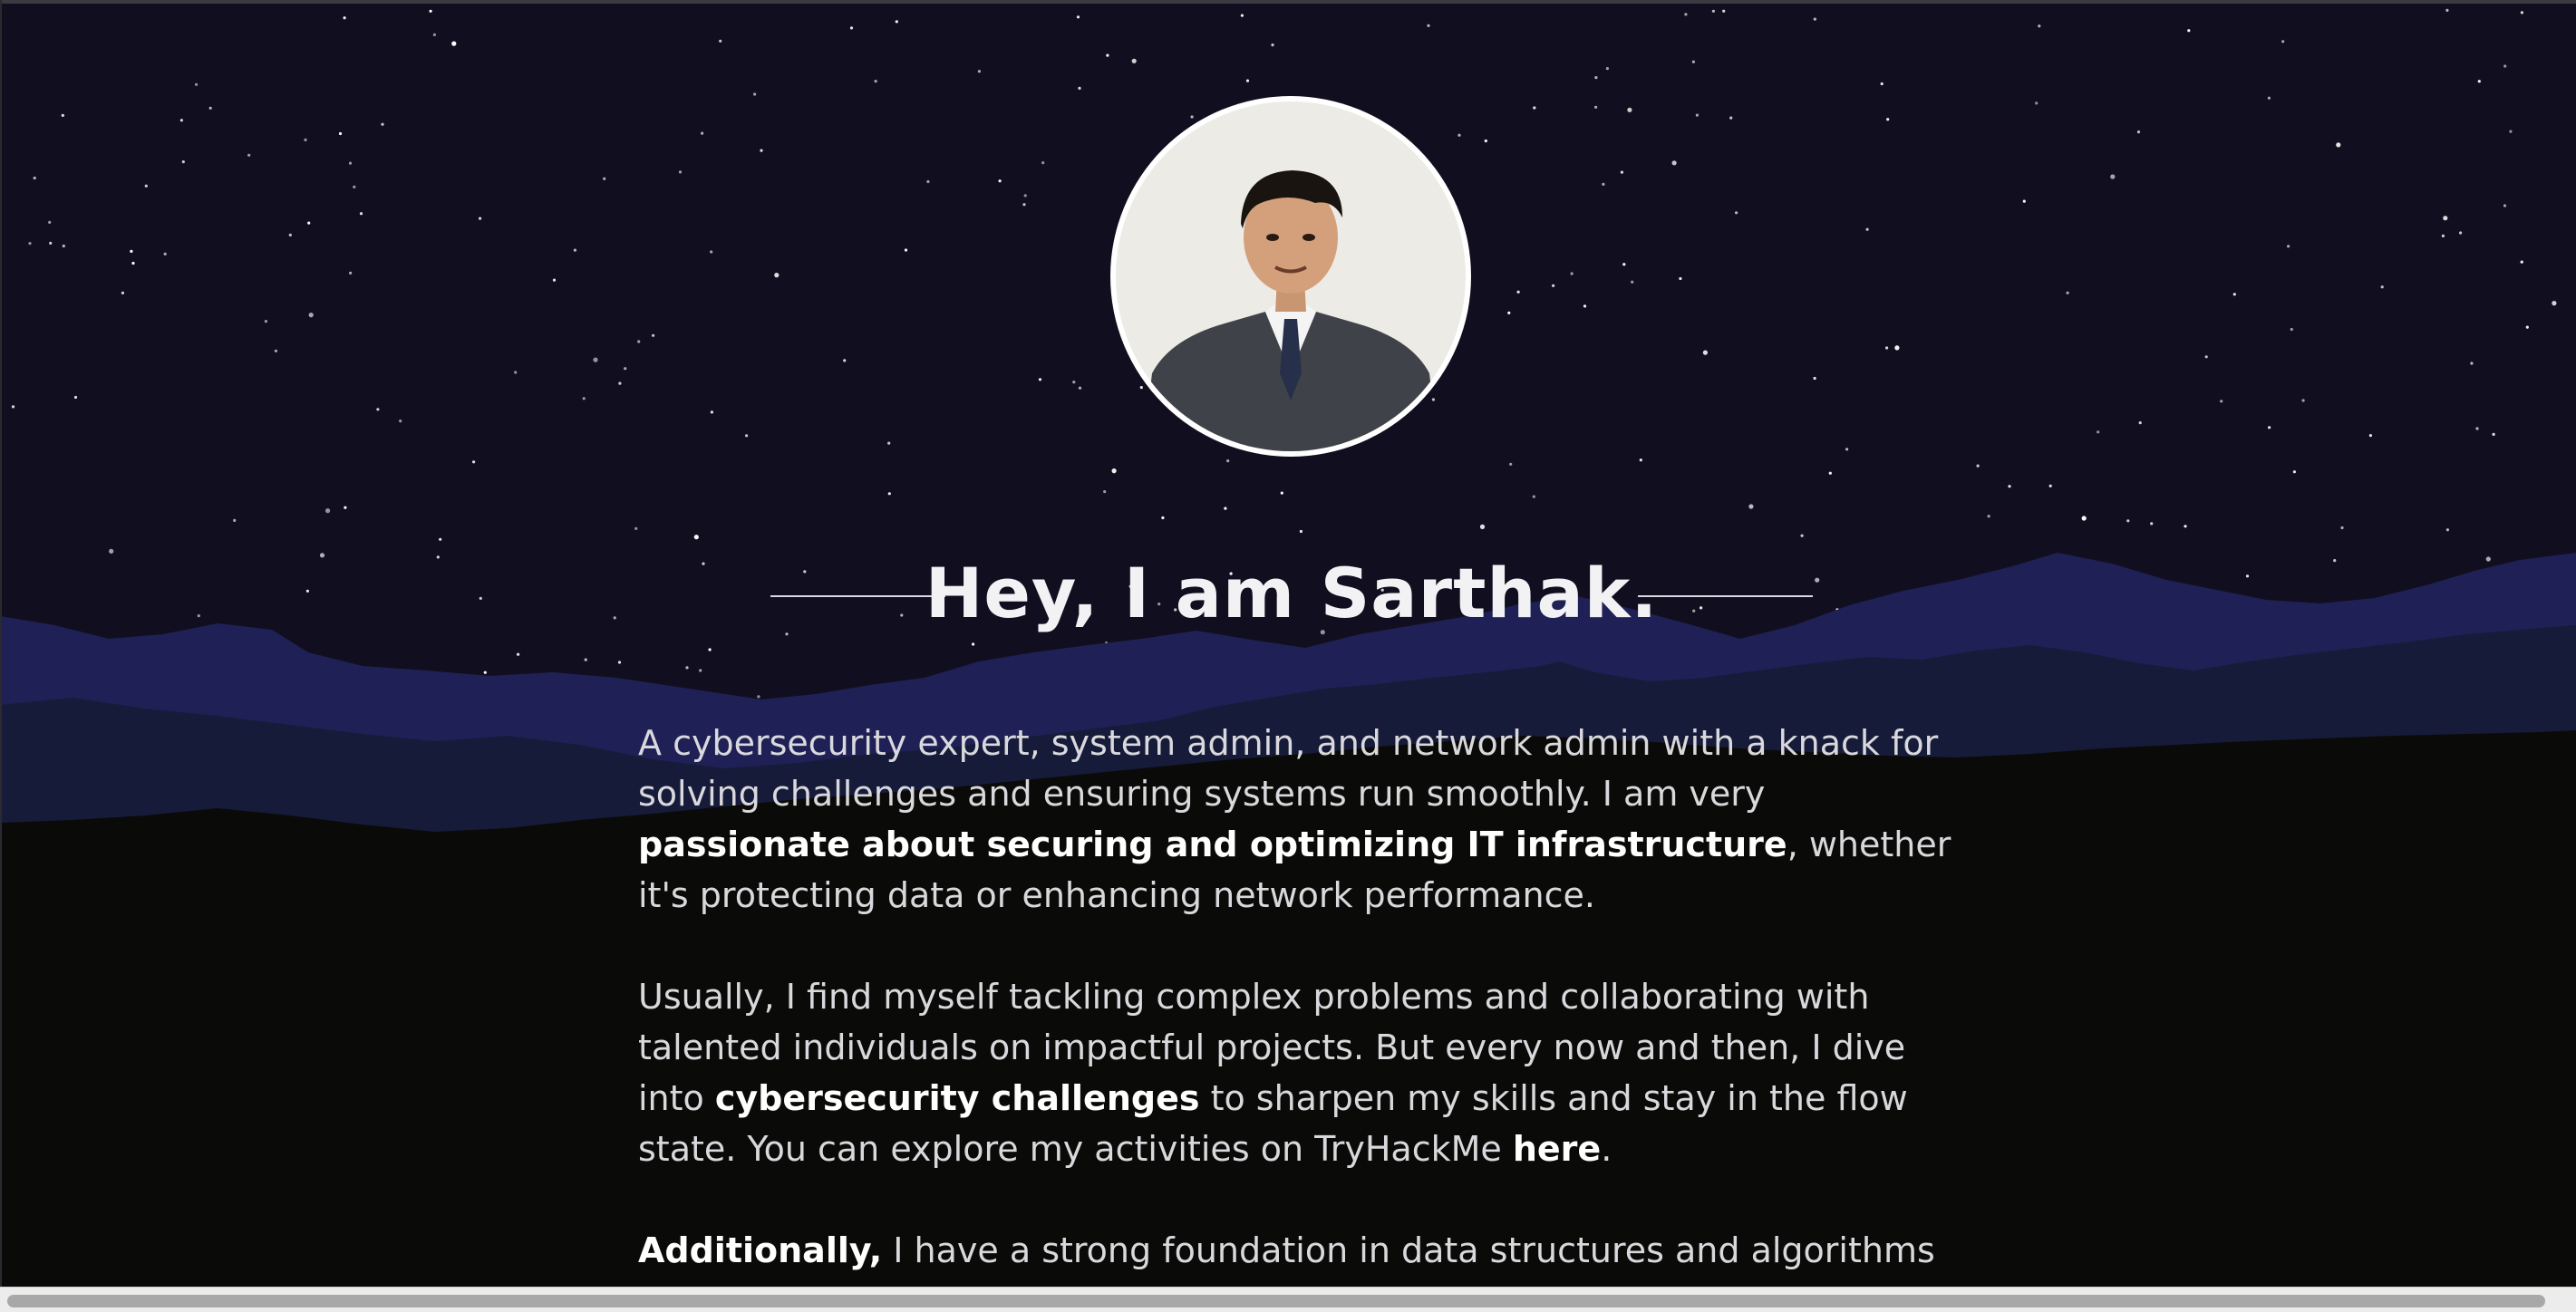 Image resolution: width=2576 pixels, height=1312 pixels. Describe the element at coordinates (1276, 1301) in the screenshot. I see `scrollbar-thumb` at that location.